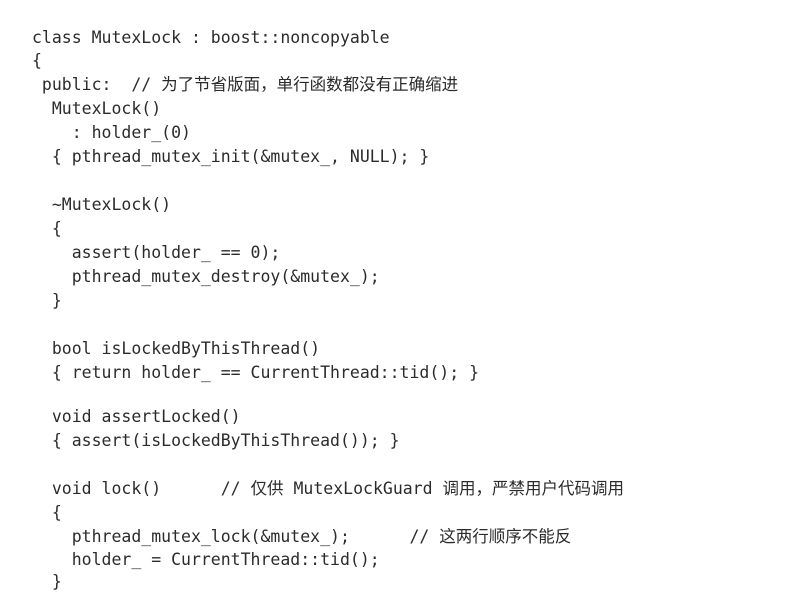 This screenshot has width=791, height=593. What do you see at coordinates (206, 276) in the screenshot?
I see `code-line: pthread_mutex_destroy(&mutex_);` at bounding box center [206, 276].